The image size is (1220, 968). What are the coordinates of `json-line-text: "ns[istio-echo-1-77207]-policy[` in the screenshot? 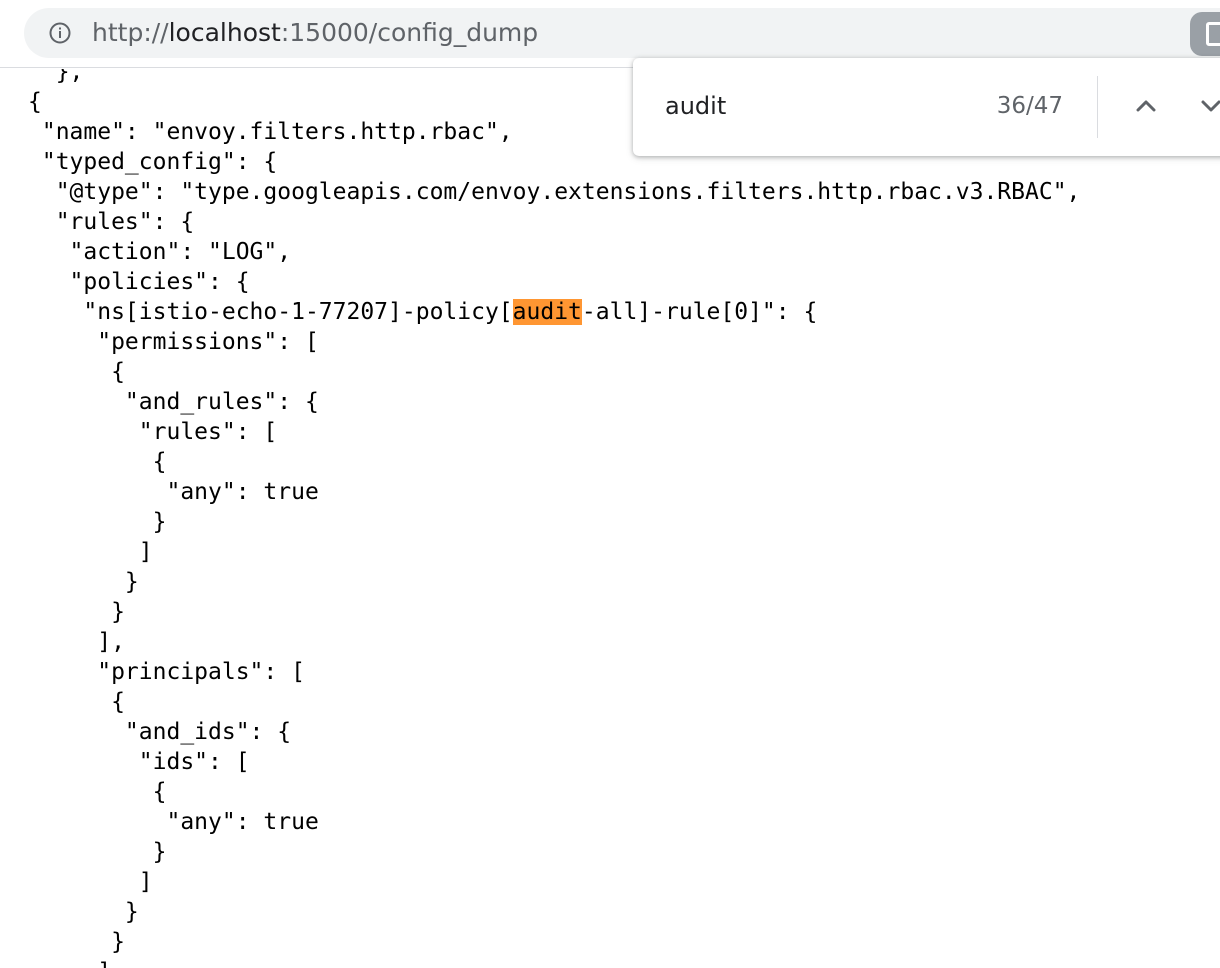 It's located at (270, 312).